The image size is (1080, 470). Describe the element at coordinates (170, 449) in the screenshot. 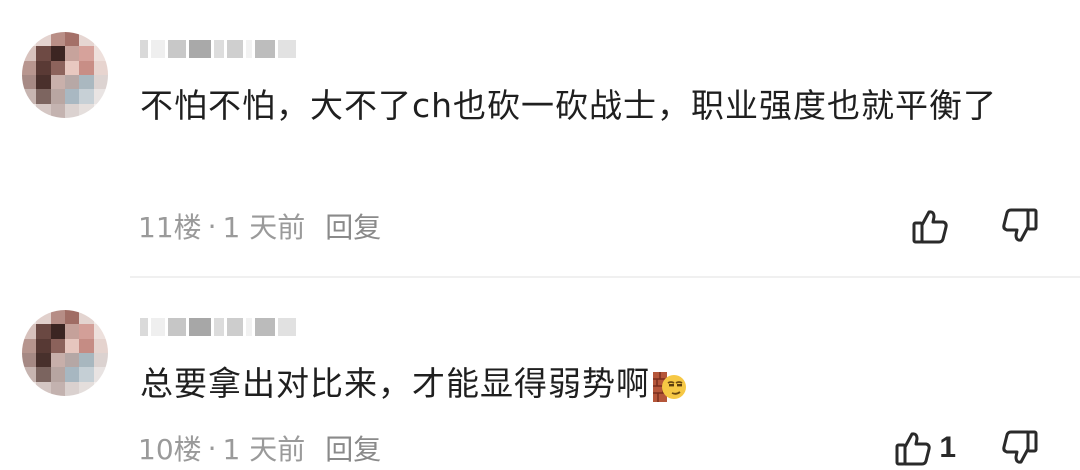

I see `floor-label: 10楼` at that location.